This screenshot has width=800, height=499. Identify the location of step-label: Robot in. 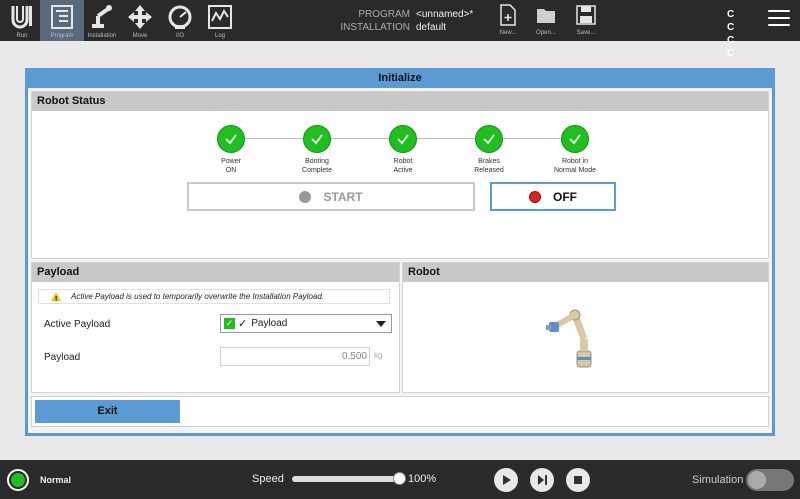
(575, 161).